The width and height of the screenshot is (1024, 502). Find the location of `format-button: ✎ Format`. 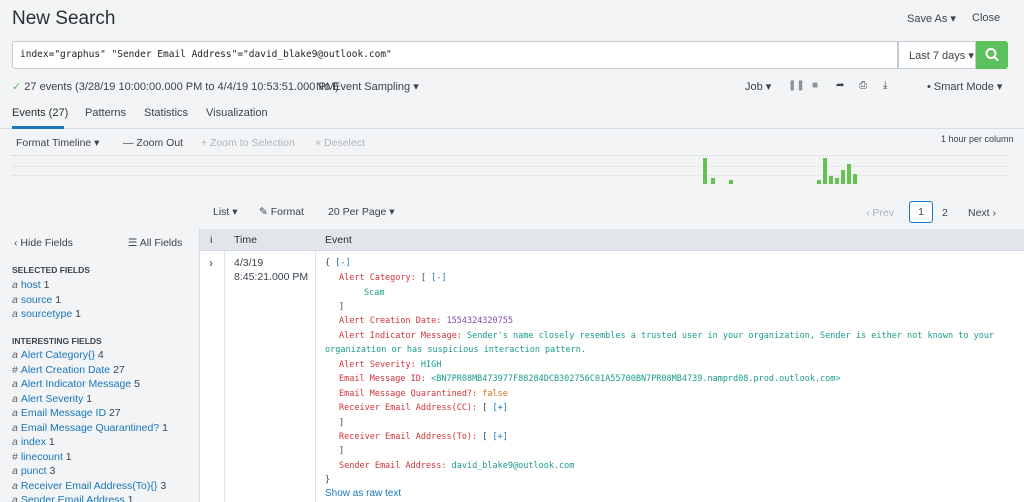

format-button: ✎ Format is located at coordinates (281, 212).